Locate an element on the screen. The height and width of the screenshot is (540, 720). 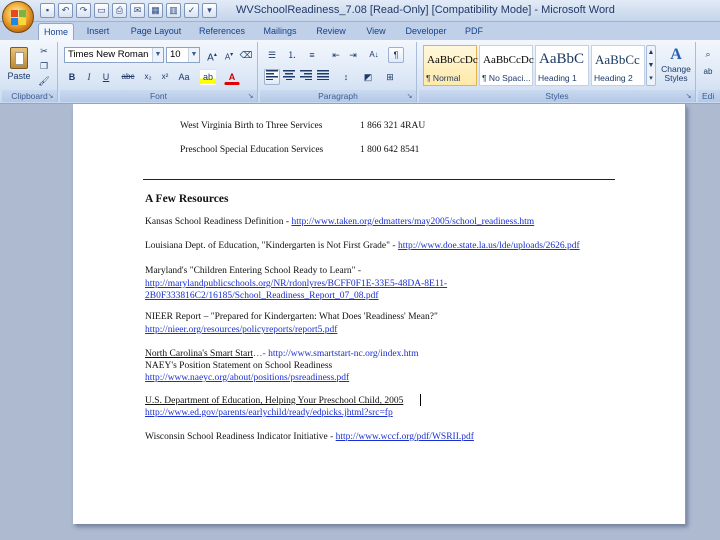
tab-references: References is located at coordinates (222, 31).